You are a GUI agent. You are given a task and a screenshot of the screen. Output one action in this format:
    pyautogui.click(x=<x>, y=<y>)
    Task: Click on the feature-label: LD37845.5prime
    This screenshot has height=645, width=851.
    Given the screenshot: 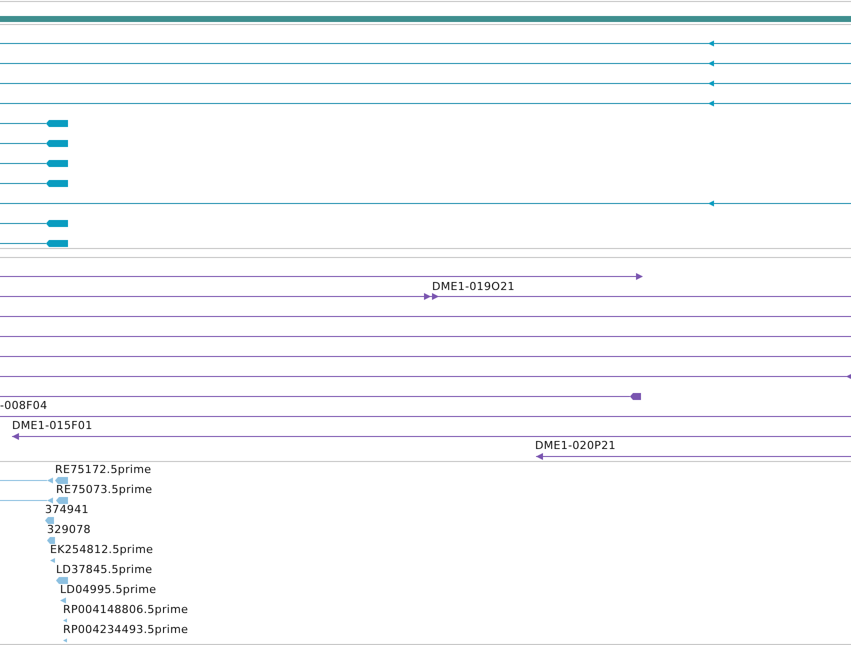 What is the action you would take?
    pyautogui.click(x=104, y=569)
    